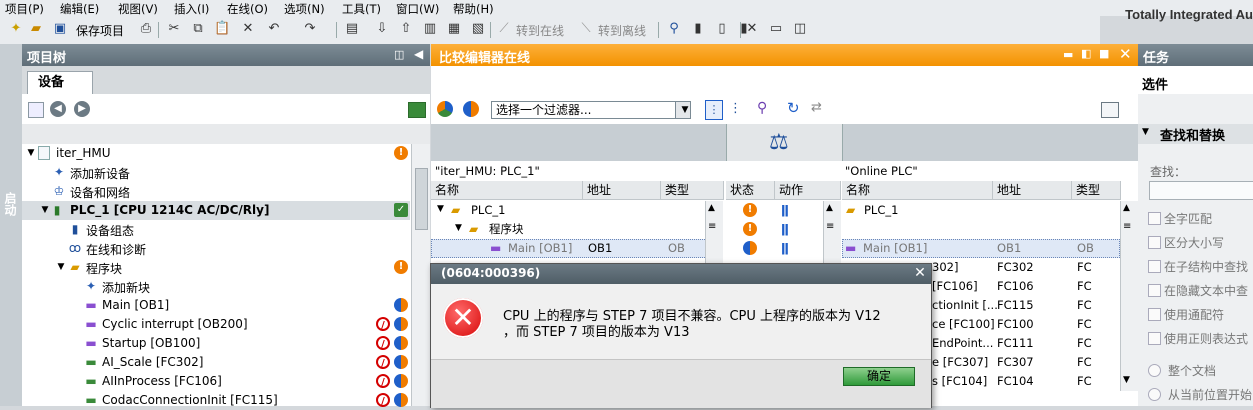 The width and height of the screenshot is (1253, 410). I want to click on open-project-icon: ▰, so click(36, 29).